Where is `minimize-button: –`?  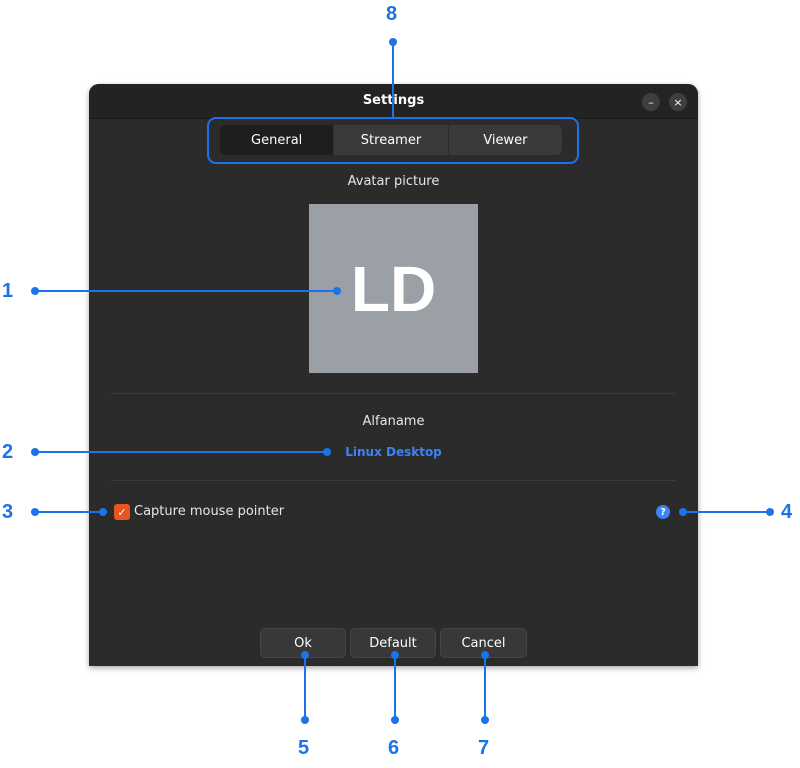 minimize-button: – is located at coordinates (651, 102).